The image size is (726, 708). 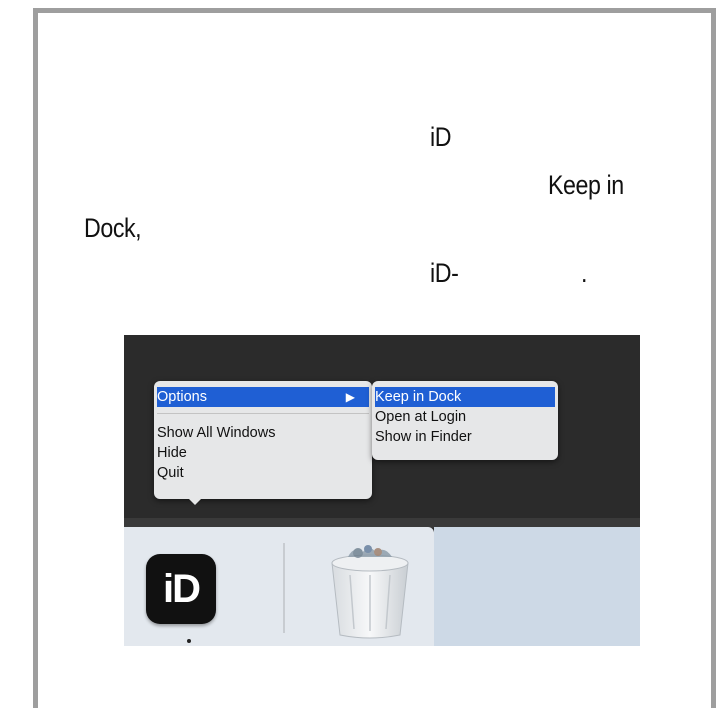 I want to click on menu-separator, so click(x=263, y=413).